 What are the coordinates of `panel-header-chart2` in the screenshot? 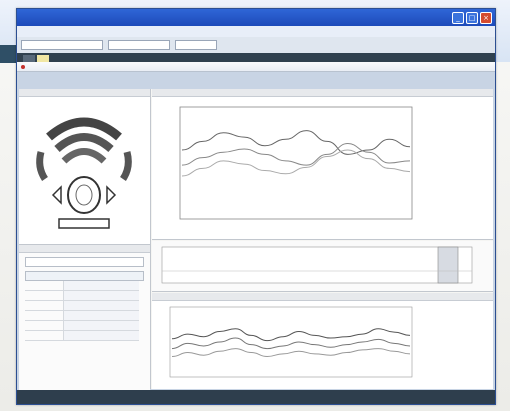 It's located at (322, 297).